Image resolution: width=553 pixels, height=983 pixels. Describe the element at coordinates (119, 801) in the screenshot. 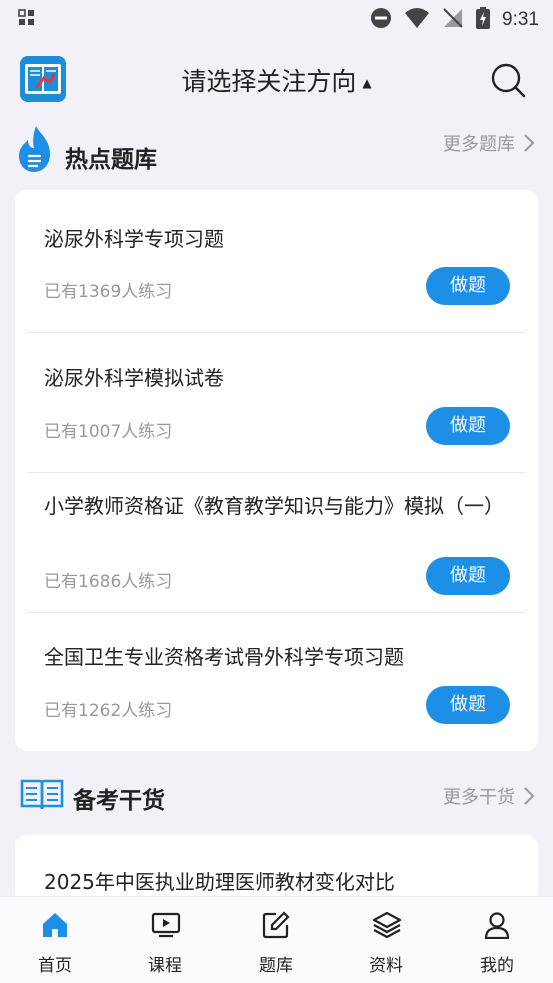

I see `prep-section-title: 备考干货` at that location.